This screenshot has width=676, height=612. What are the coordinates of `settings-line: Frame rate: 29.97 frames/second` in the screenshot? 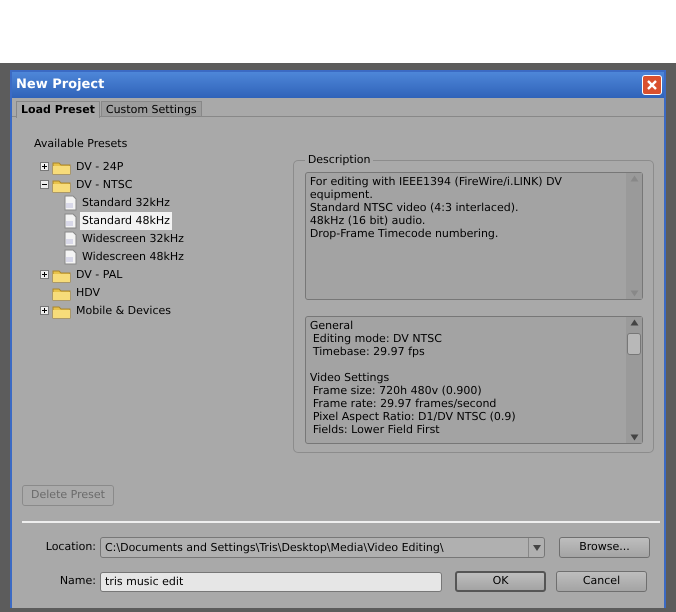 It's located at (405, 403).